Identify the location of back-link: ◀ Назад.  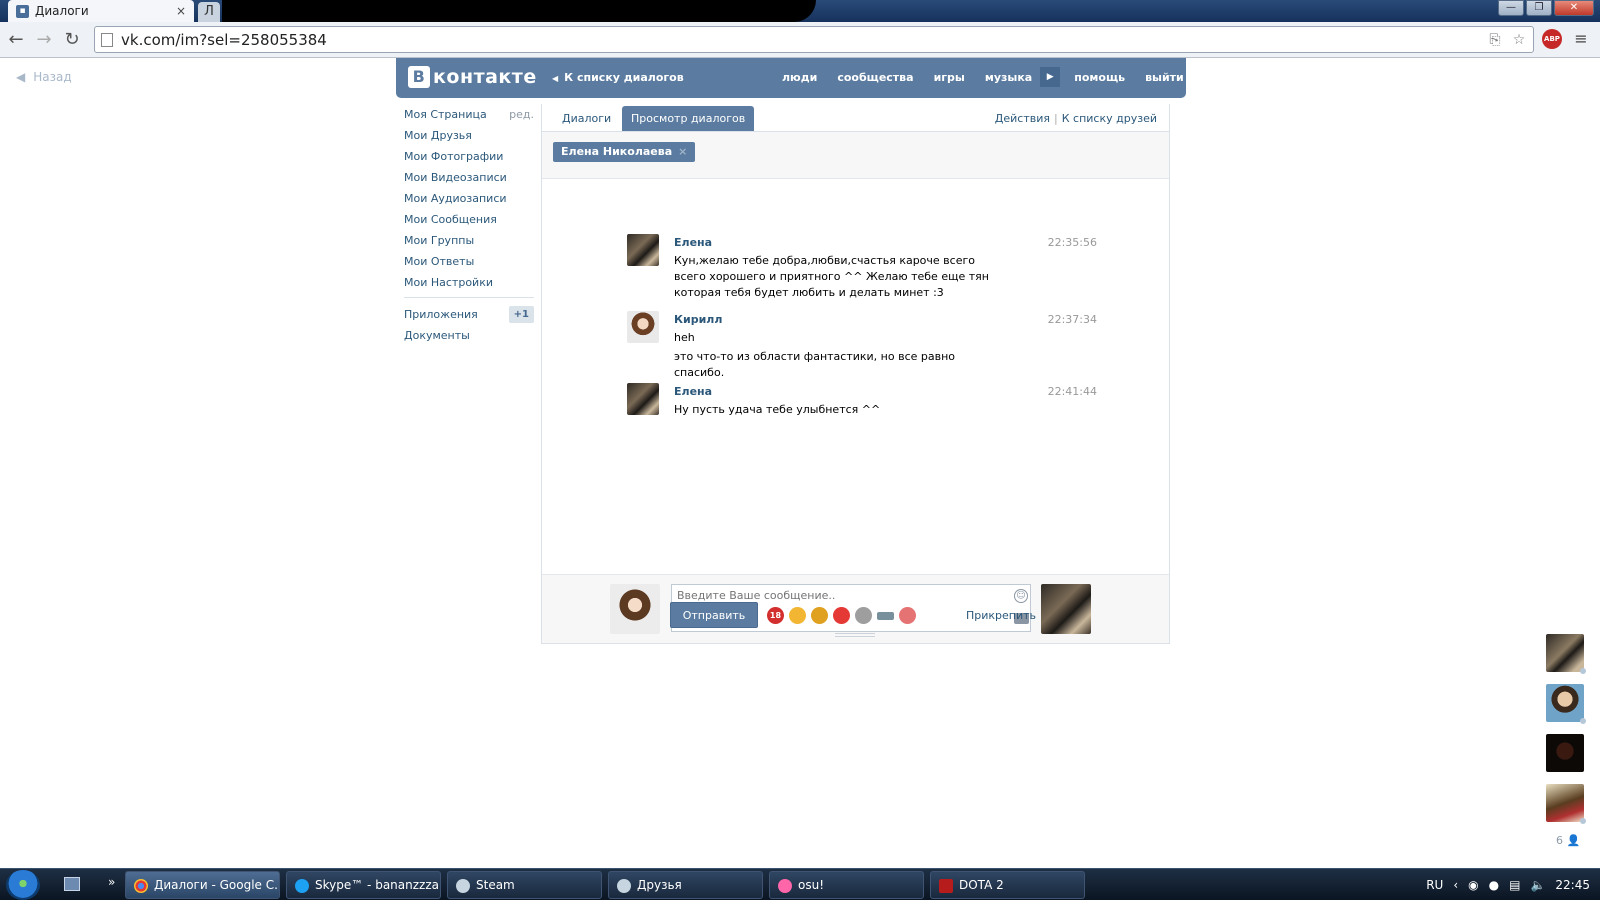
(44, 77).